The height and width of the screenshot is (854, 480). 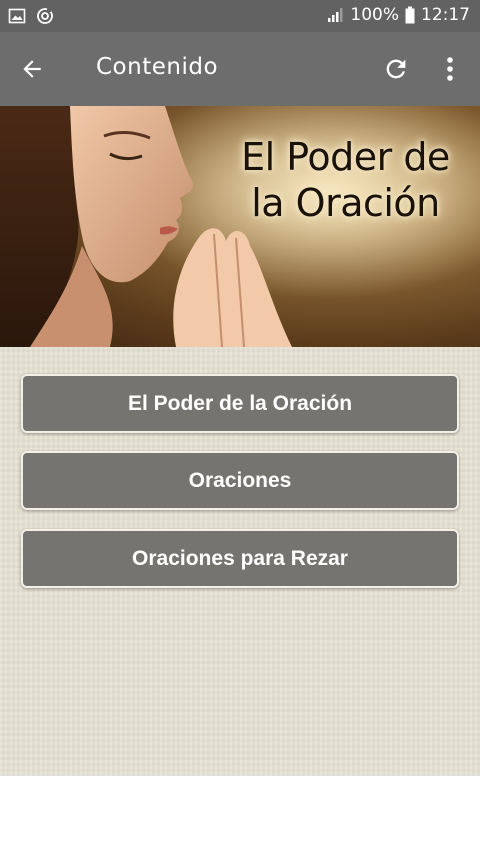 I want to click on menu-button-poder-oracion: El Poder de la Oración, so click(x=240, y=403).